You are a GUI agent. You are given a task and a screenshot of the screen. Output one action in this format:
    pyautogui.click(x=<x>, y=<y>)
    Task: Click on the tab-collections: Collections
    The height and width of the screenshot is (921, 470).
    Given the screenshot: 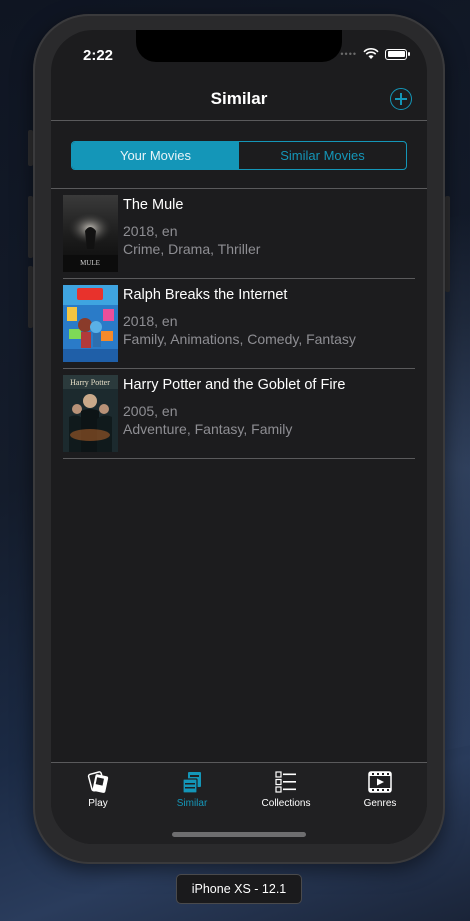 What is the action you would take?
    pyautogui.click(x=286, y=789)
    